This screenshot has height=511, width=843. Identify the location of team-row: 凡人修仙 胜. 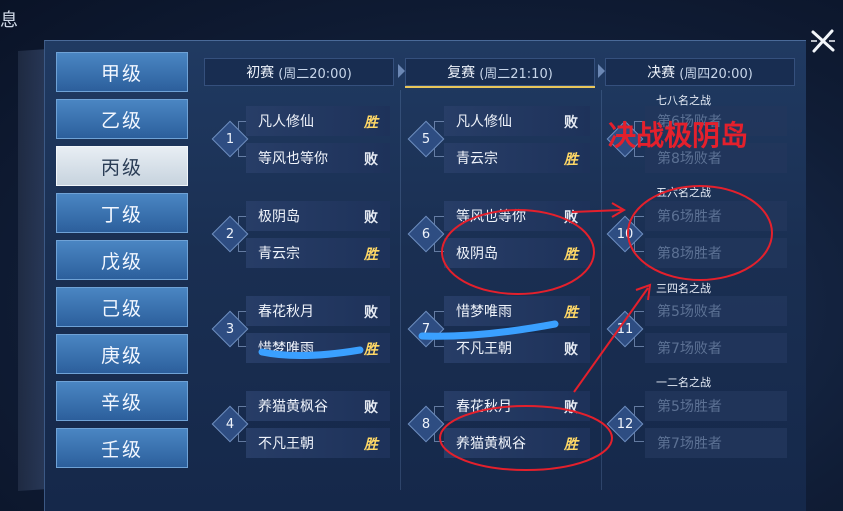
(318, 121).